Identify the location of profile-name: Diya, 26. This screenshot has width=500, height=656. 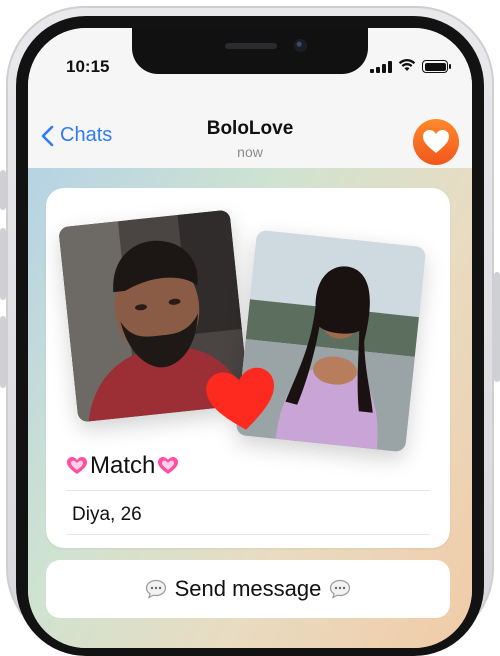
(107, 514).